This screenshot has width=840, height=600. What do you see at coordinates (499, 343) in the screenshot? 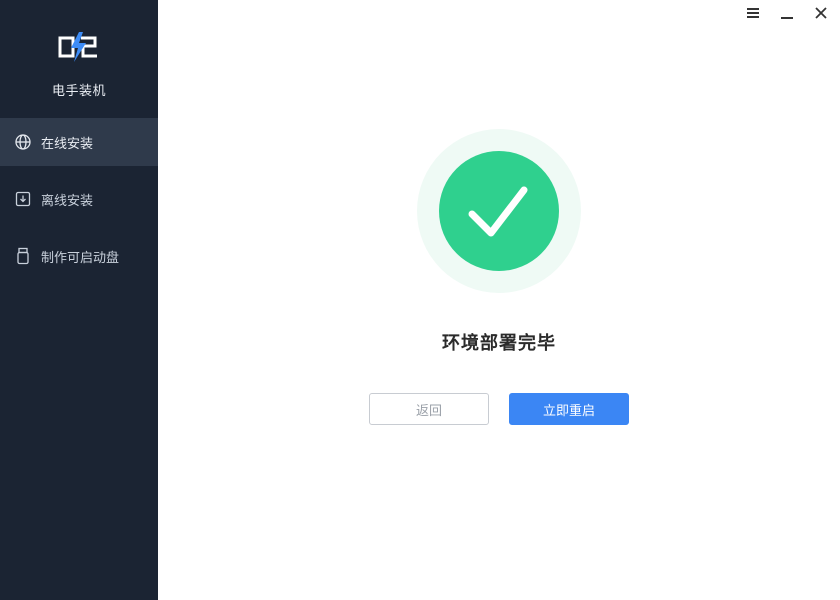
I see `status-title: 环境部署完毕` at bounding box center [499, 343].